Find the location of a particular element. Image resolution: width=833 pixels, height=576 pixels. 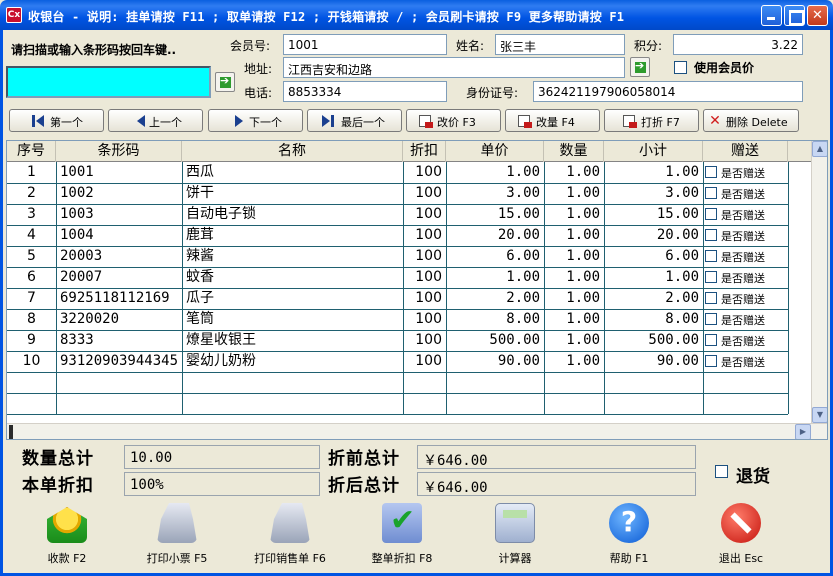

cell-no: 5 is located at coordinates (31, 256).